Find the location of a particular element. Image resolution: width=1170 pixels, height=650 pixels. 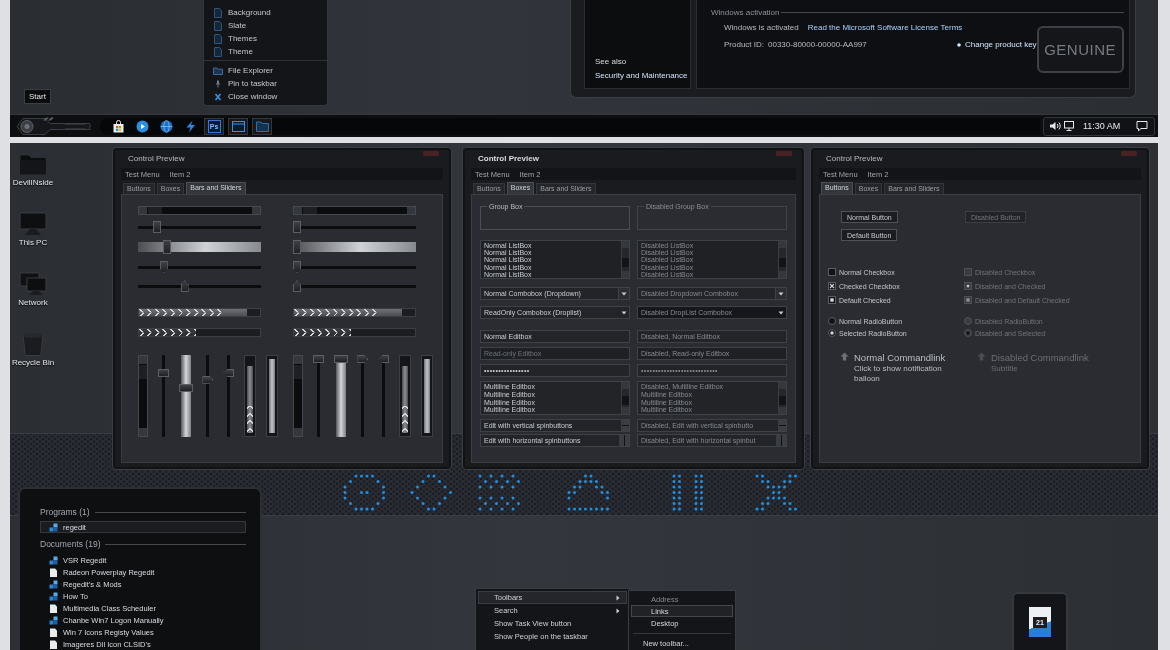

taskbar-button is located at coordinates (238, 126).